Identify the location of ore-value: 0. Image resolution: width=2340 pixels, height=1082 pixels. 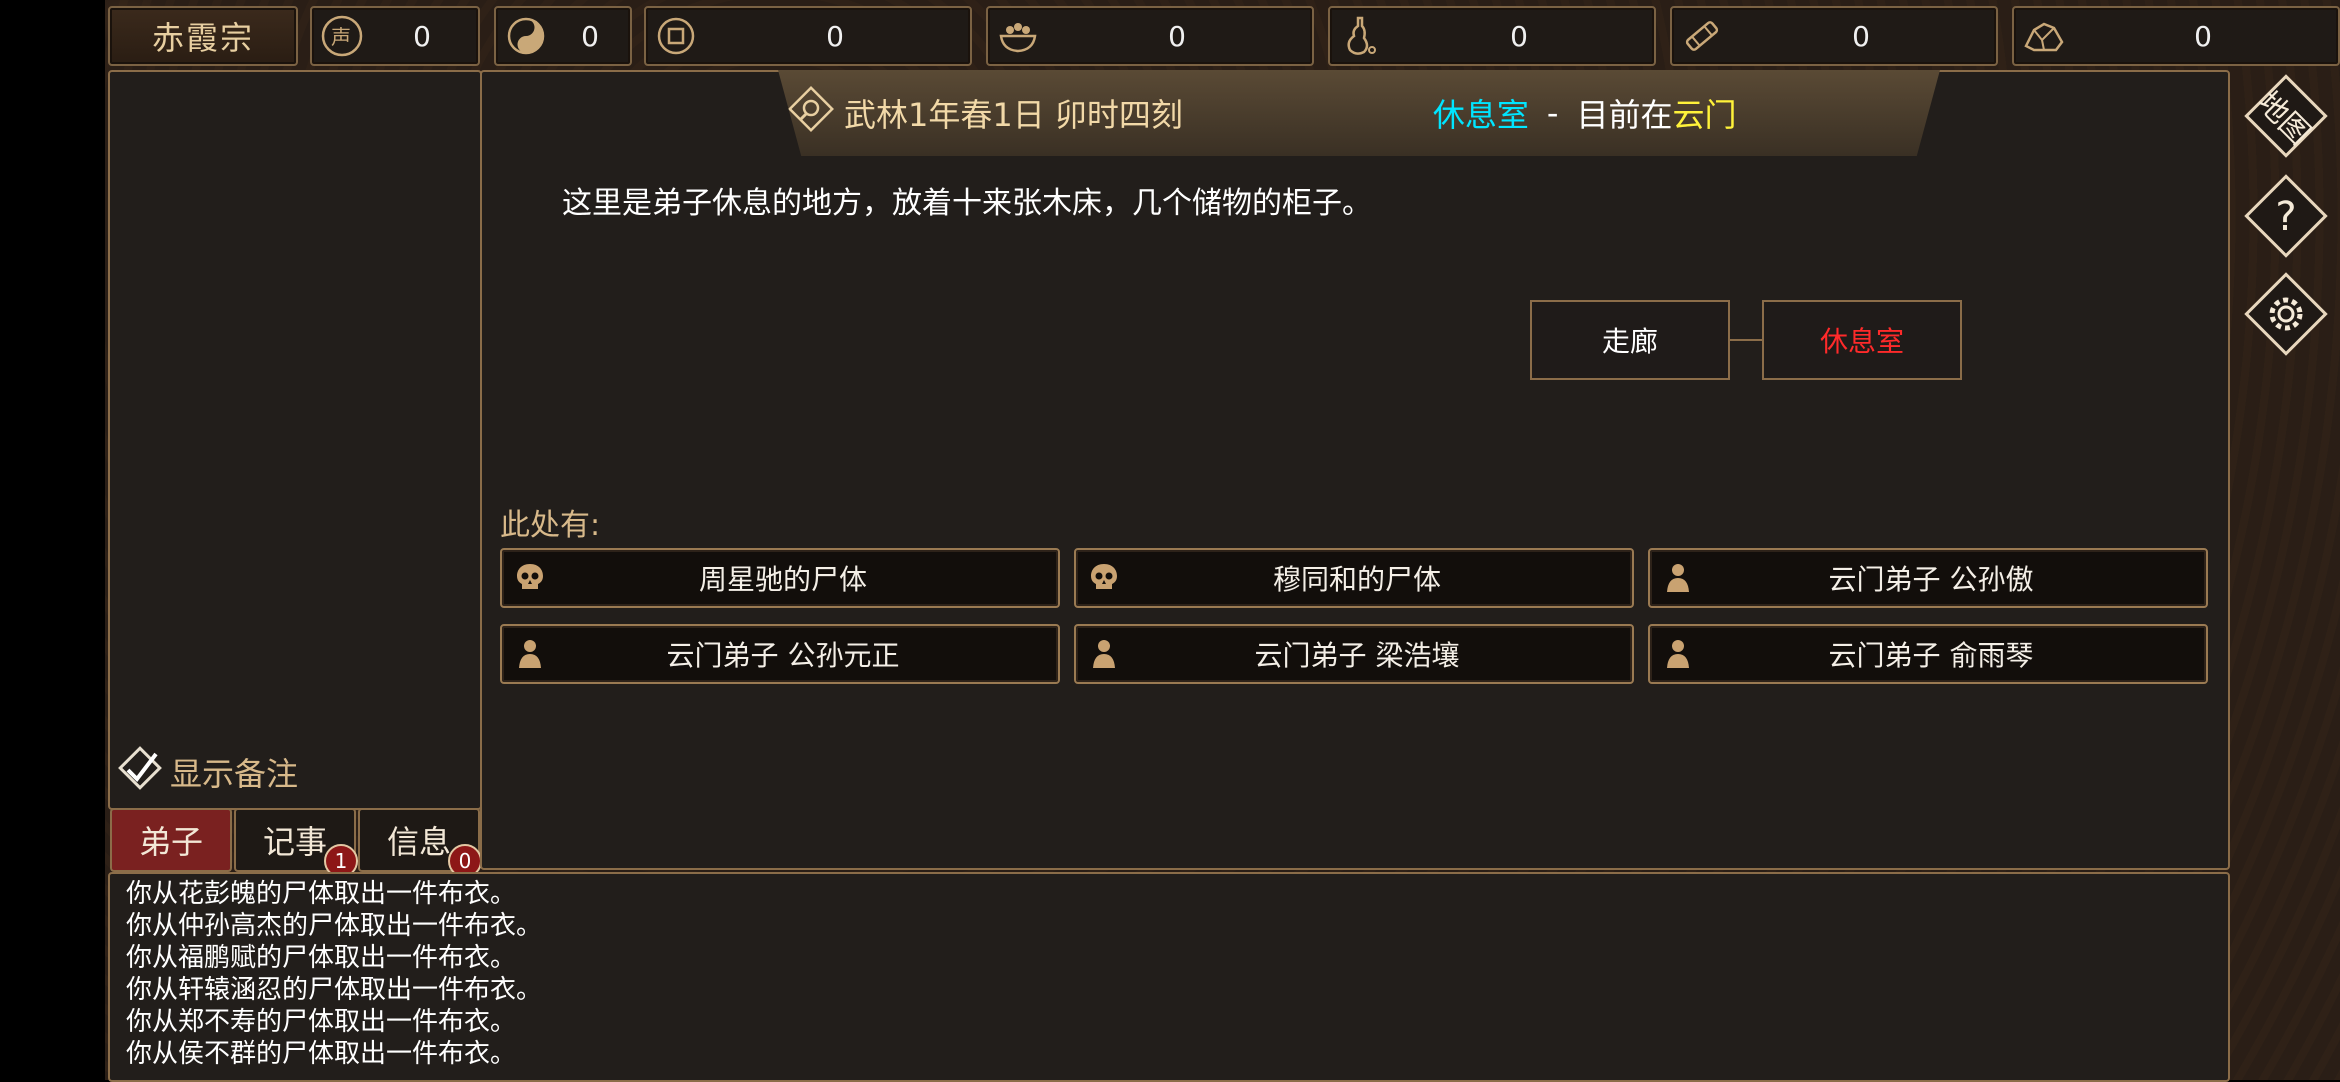
(2203, 36).